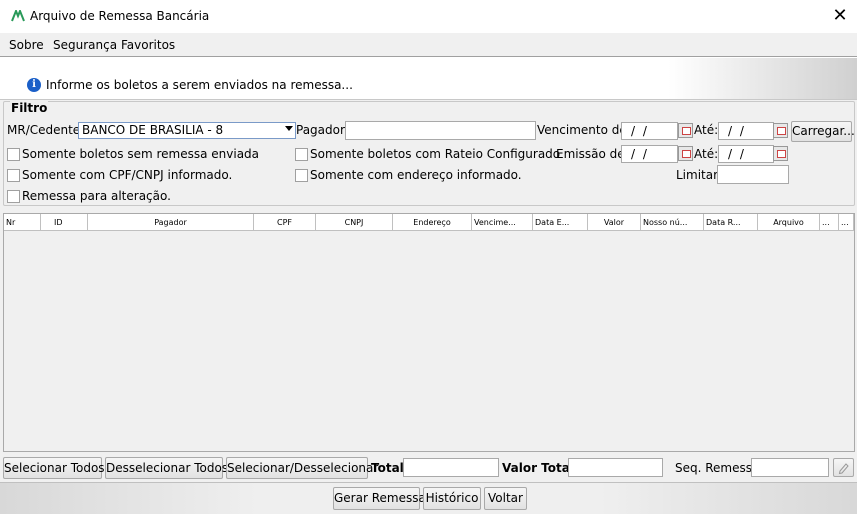 The image size is (857, 514). What do you see at coordinates (85, 45) in the screenshot?
I see `menu-seguranca: Segurança` at bounding box center [85, 45].